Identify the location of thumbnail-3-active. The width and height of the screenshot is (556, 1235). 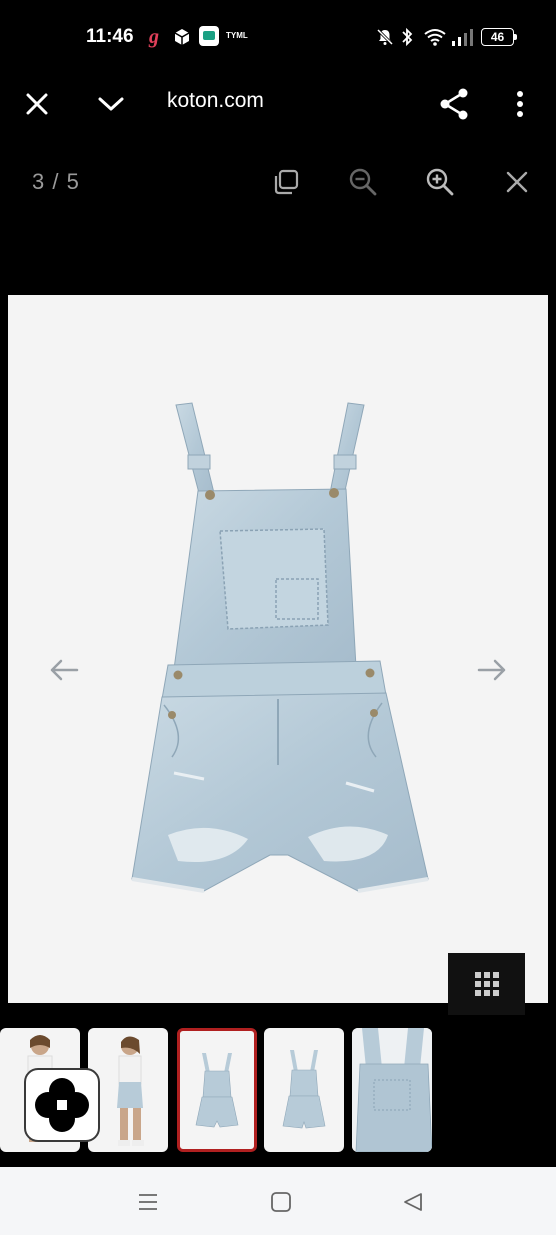
(217, 1090).